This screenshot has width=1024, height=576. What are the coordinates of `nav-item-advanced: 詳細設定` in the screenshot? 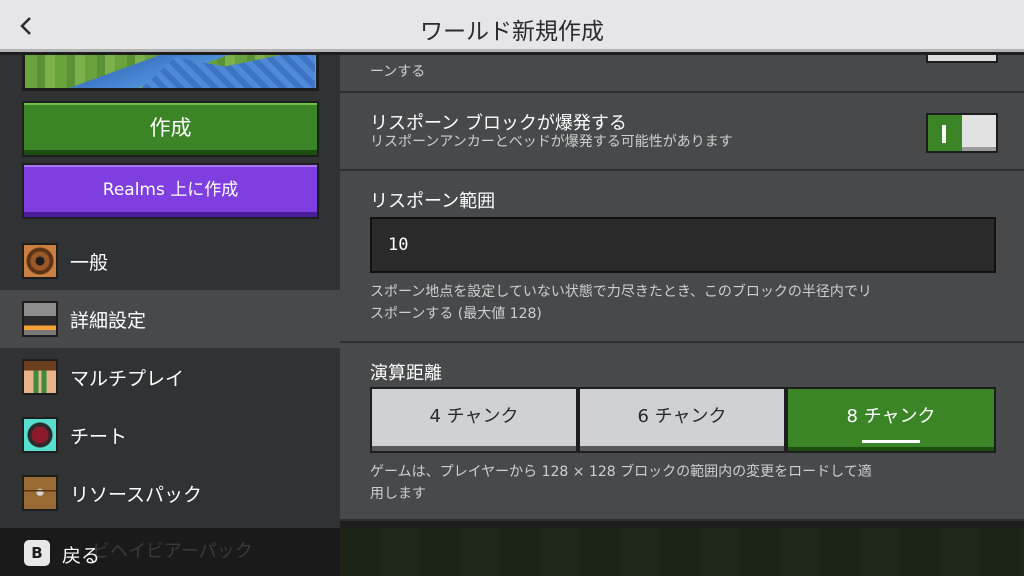 It's located at (170, 319).